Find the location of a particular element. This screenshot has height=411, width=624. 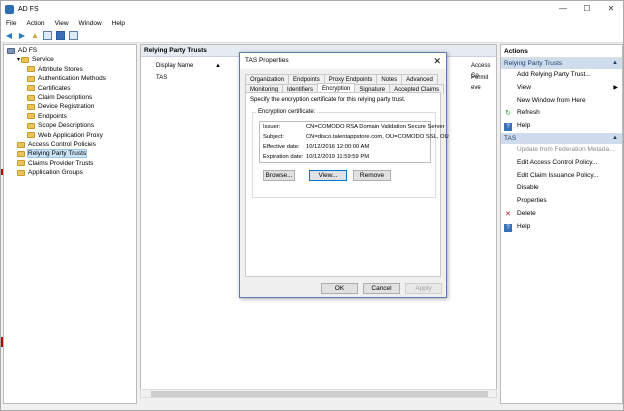

expand-icon: ▾ is located at coordinates (18, 59).